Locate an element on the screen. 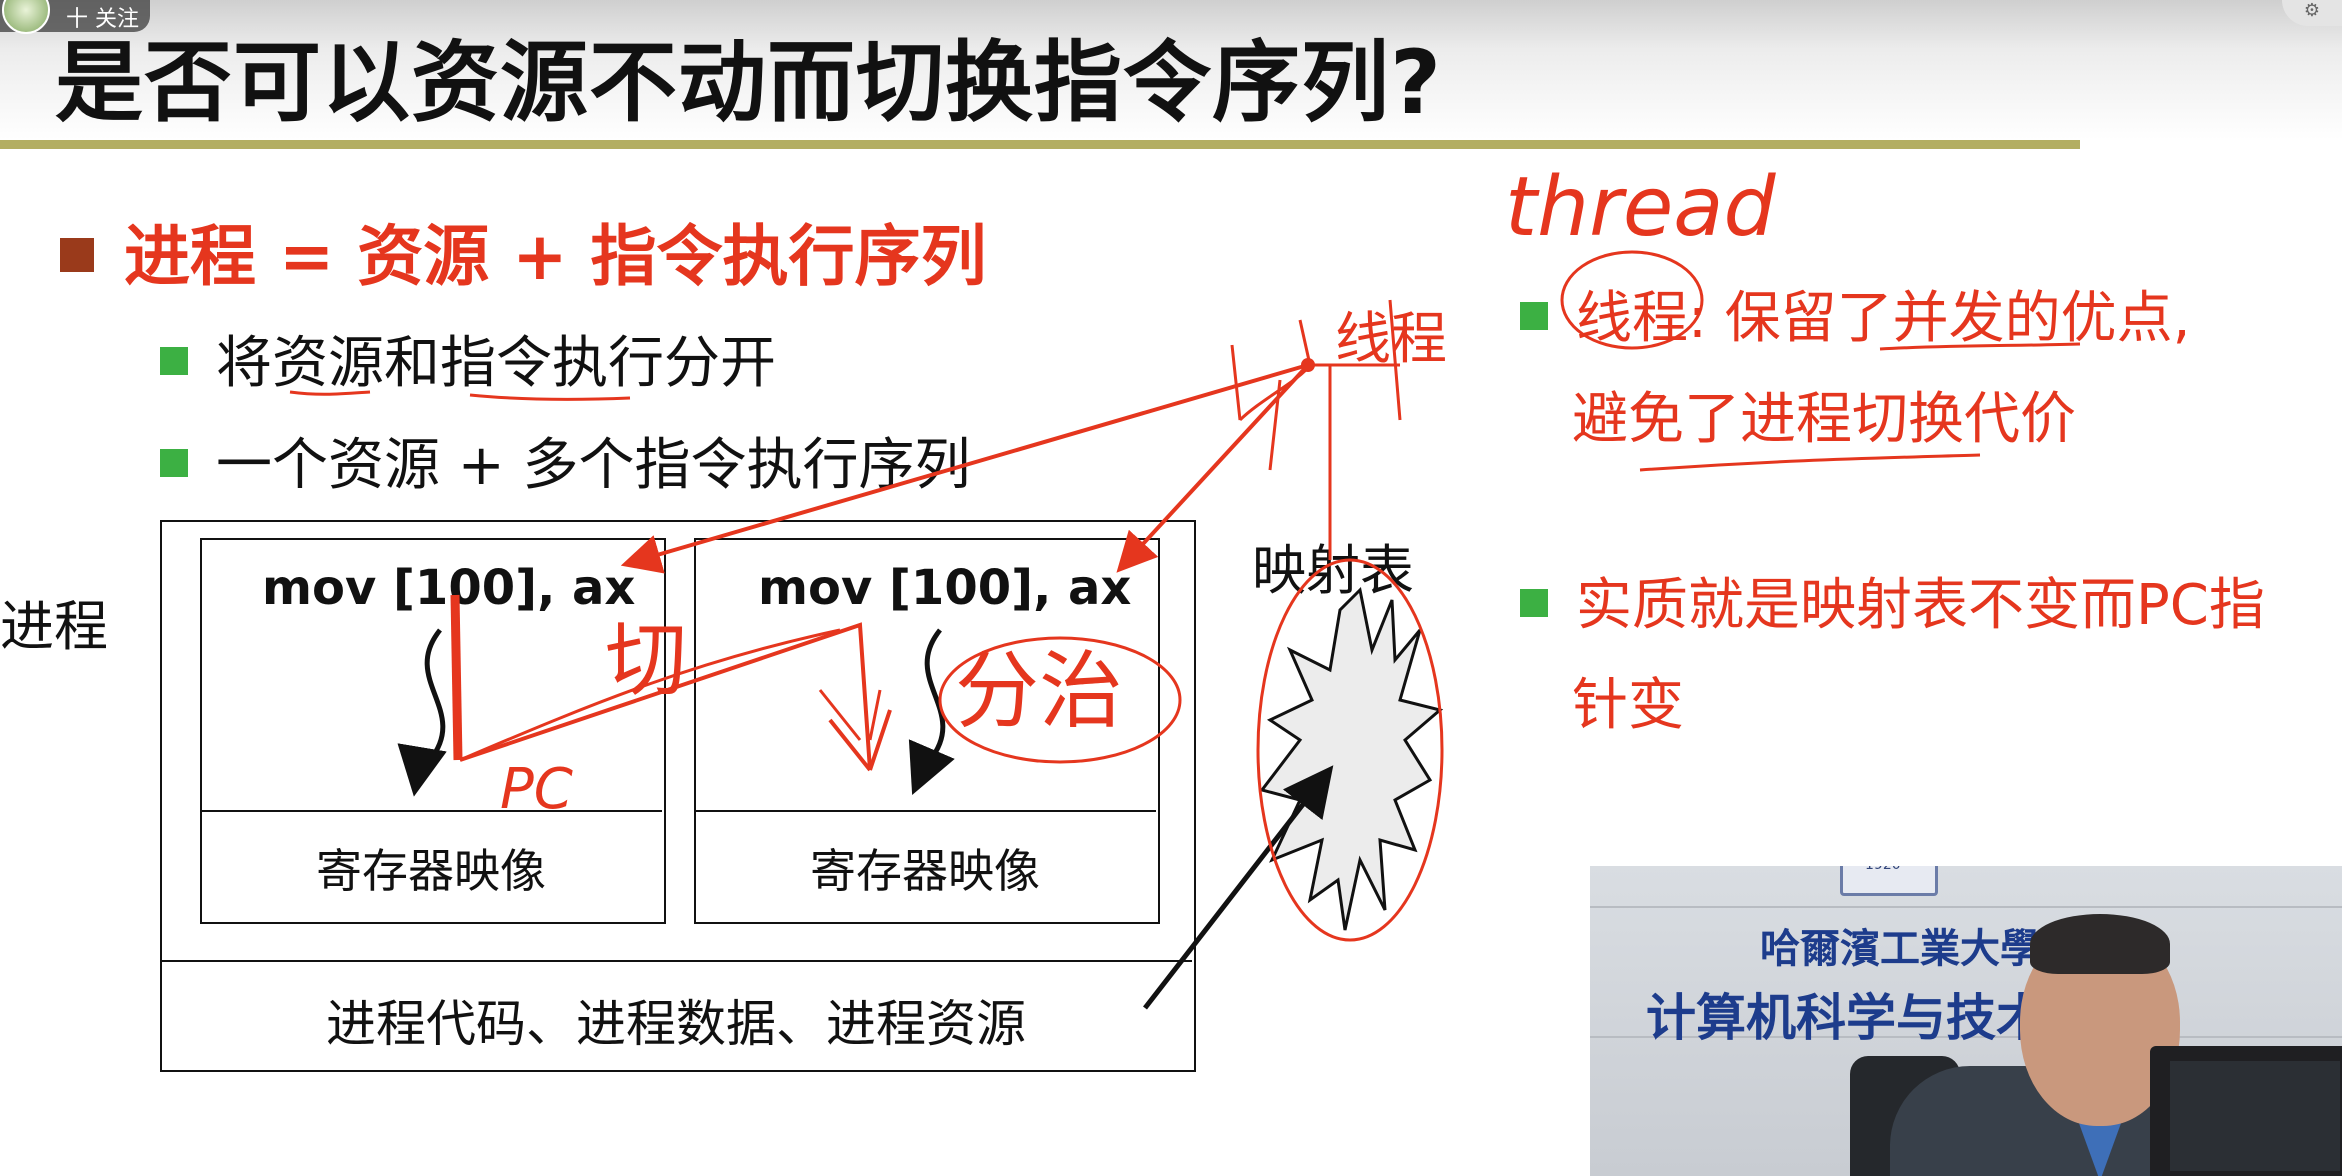 The height and width of the screenshot is (1176, 2342). university-emblem: 1920 is located at coordinates (1889, 881).